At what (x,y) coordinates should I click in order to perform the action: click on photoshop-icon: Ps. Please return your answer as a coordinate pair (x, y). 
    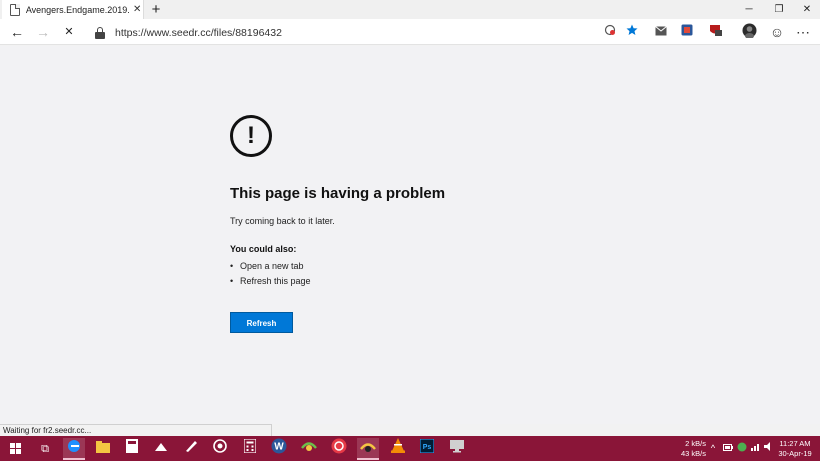
    Looking at the image, I should click on (427, 449).